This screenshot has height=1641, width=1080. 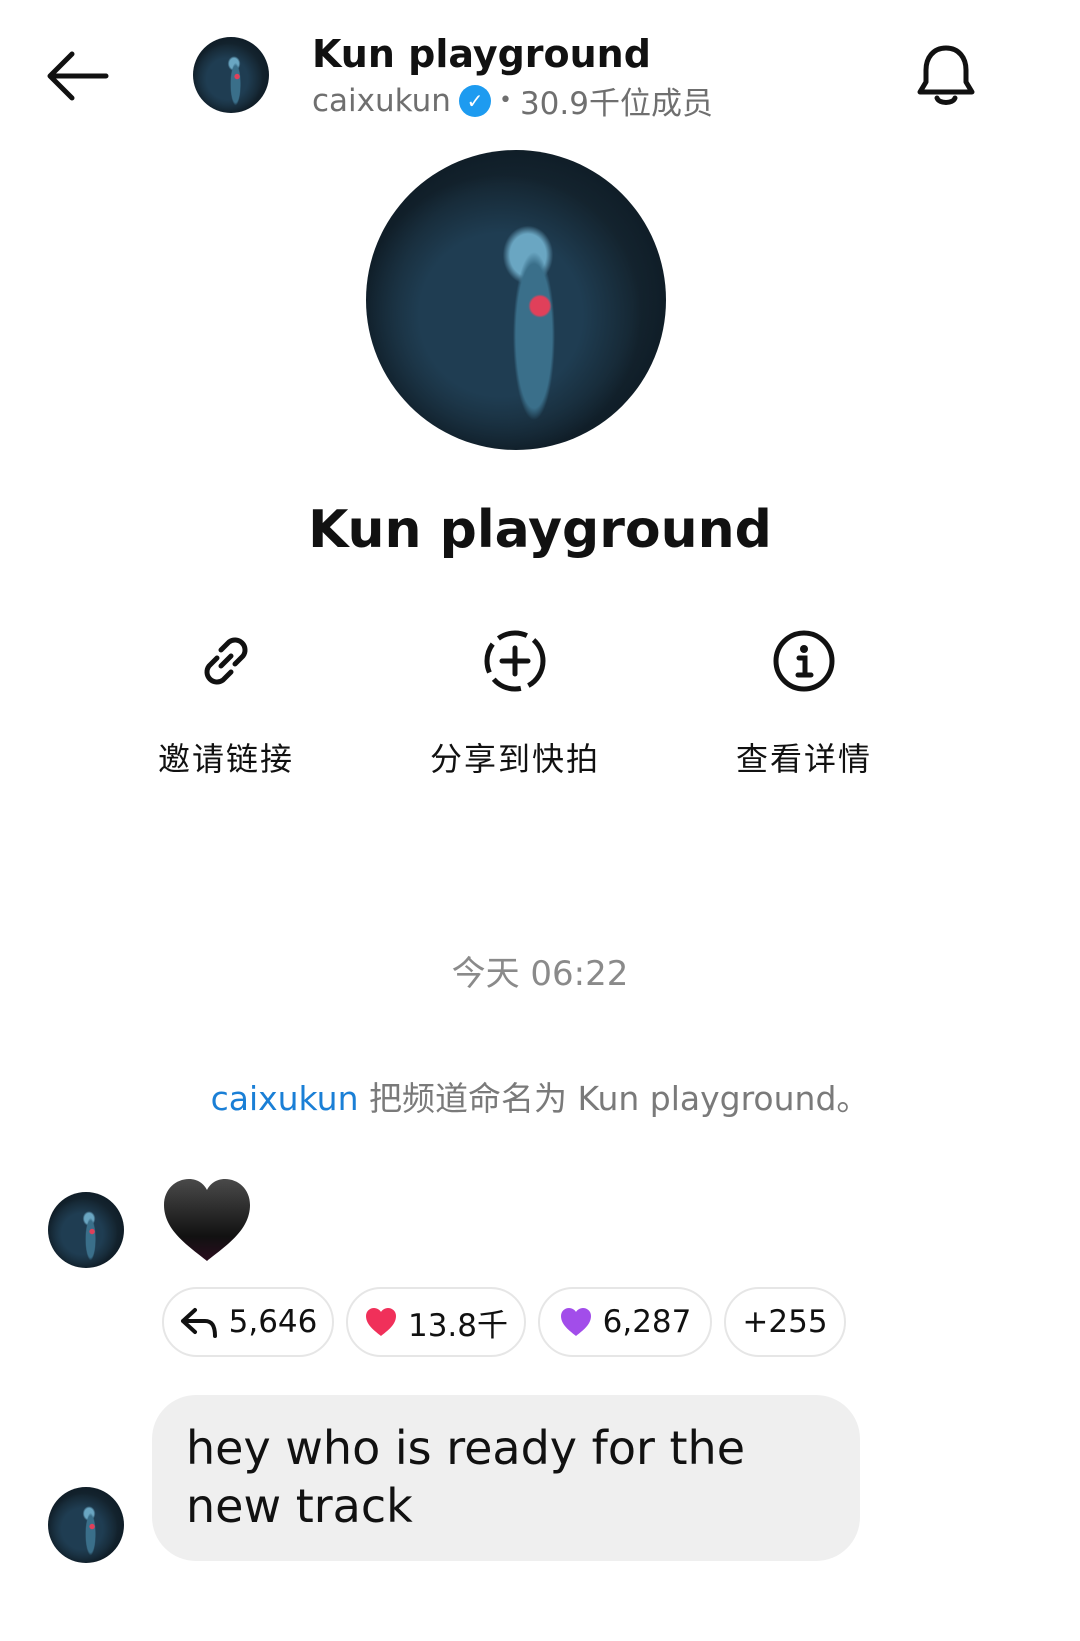 I want to click on message-text: hey who is ready for the new track, so click(x=466, y=1477).